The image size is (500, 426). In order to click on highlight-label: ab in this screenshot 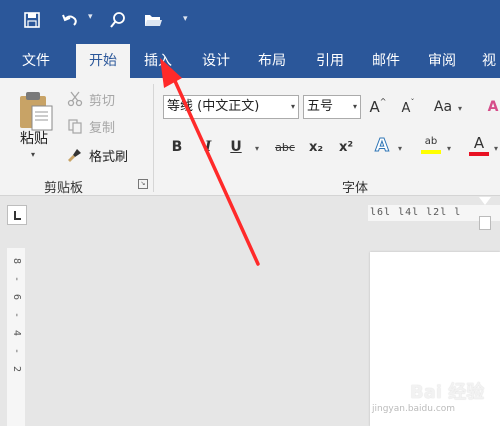, I will do `click(431, 141)`.